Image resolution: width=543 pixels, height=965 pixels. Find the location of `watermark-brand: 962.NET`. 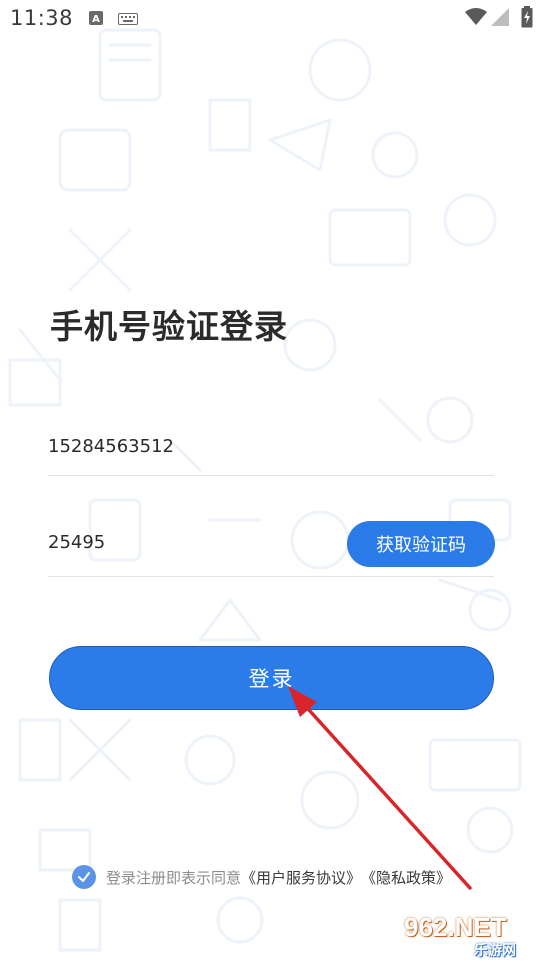

watermark-brand: 962.NET is located at coordinates (455, 927).